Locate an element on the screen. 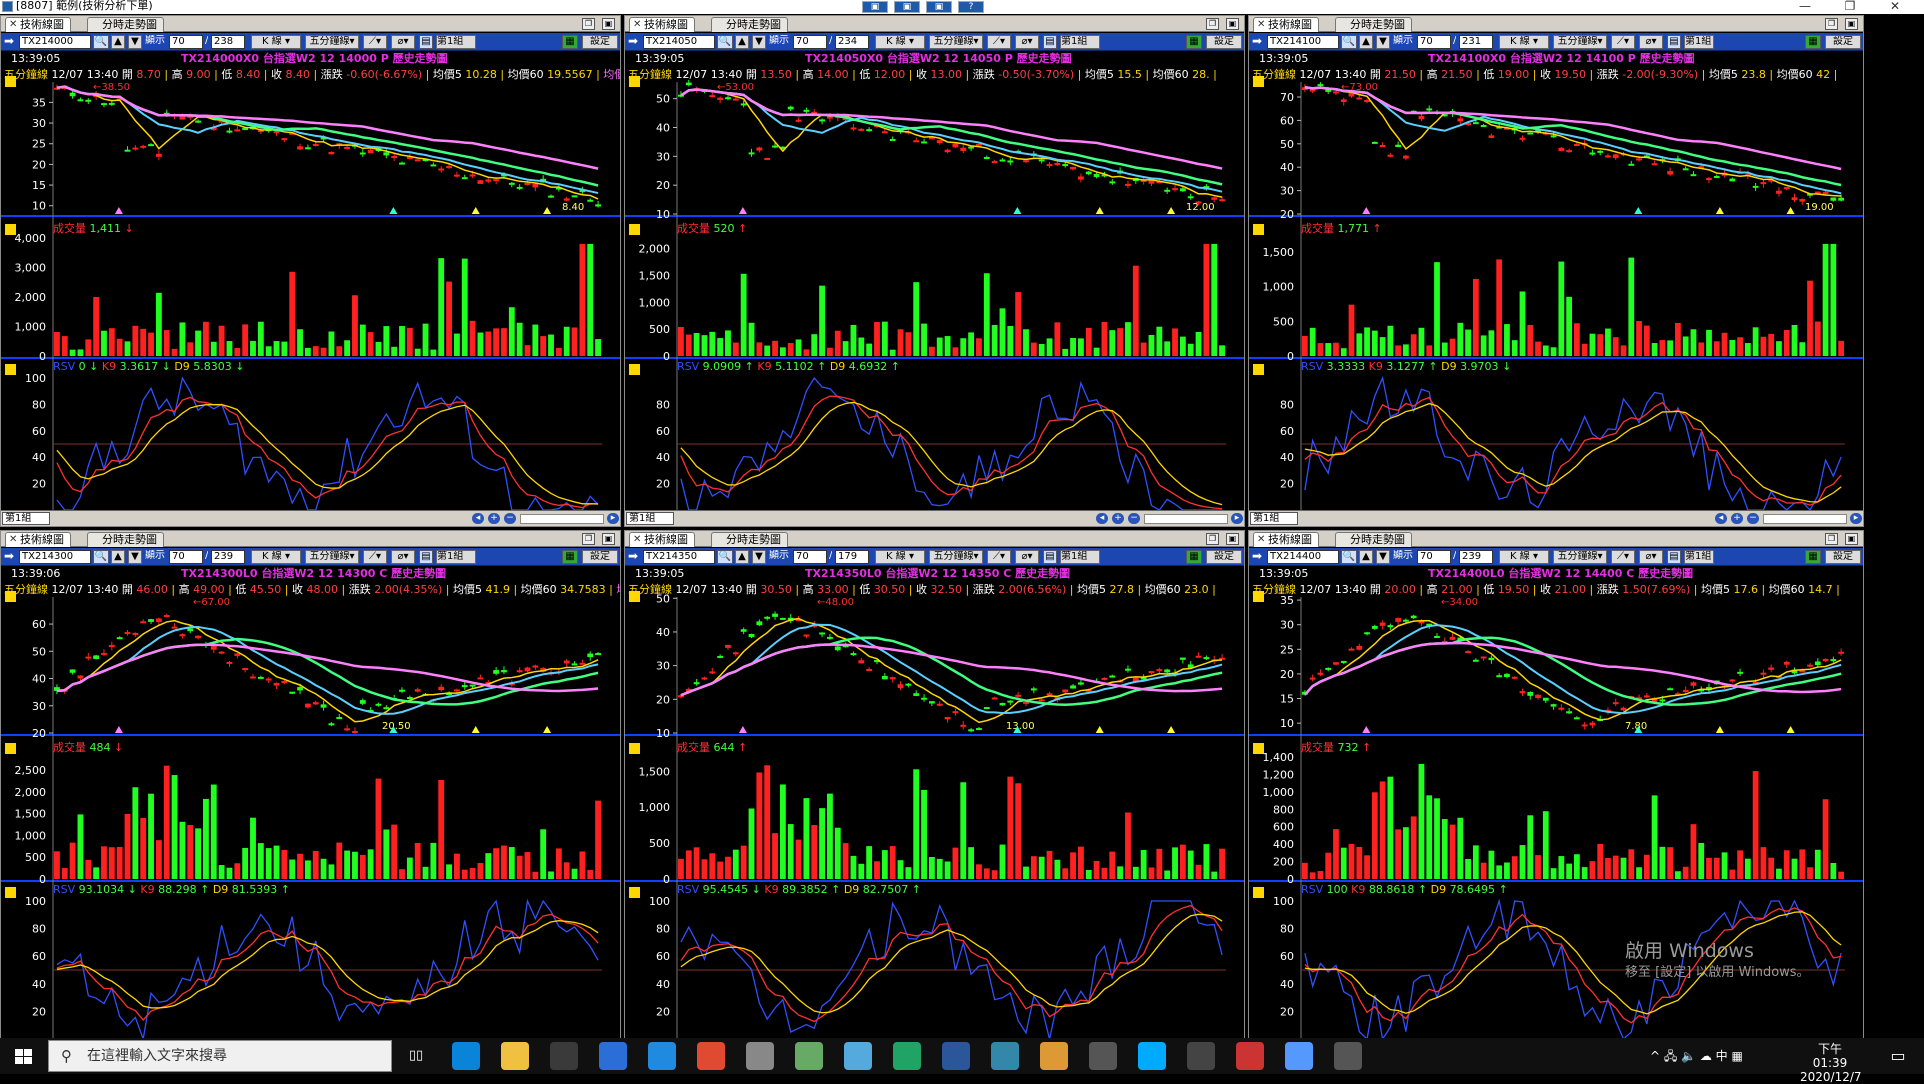 Image resolution: width=1924 pixels, height=1084 pixels. notification-icon: ▭ is located at coordinates (1898, 1056).